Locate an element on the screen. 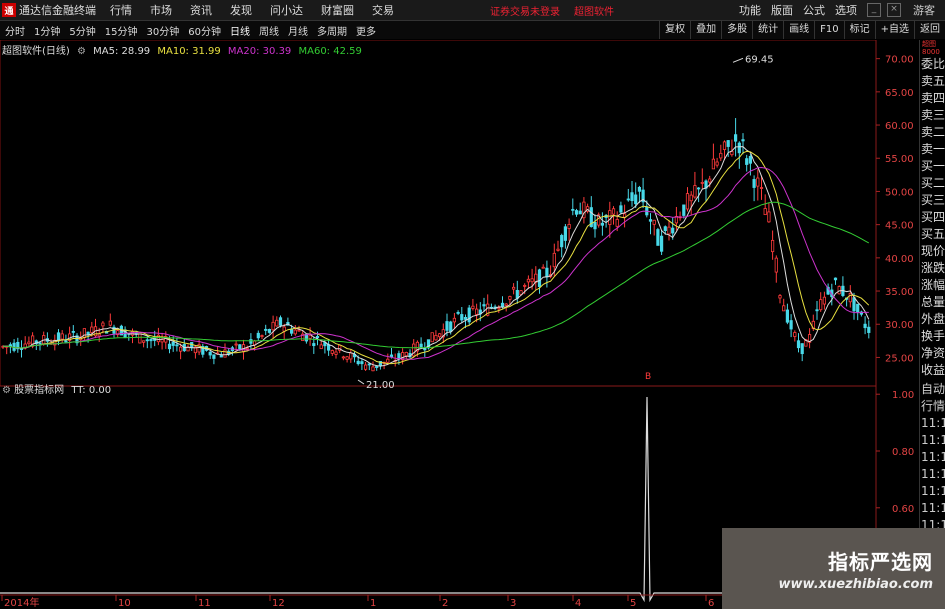 The height and width of the screenshot is (609, 945). watermark-url: www.xuezhibiao.com is located at coordinates (855, 584).